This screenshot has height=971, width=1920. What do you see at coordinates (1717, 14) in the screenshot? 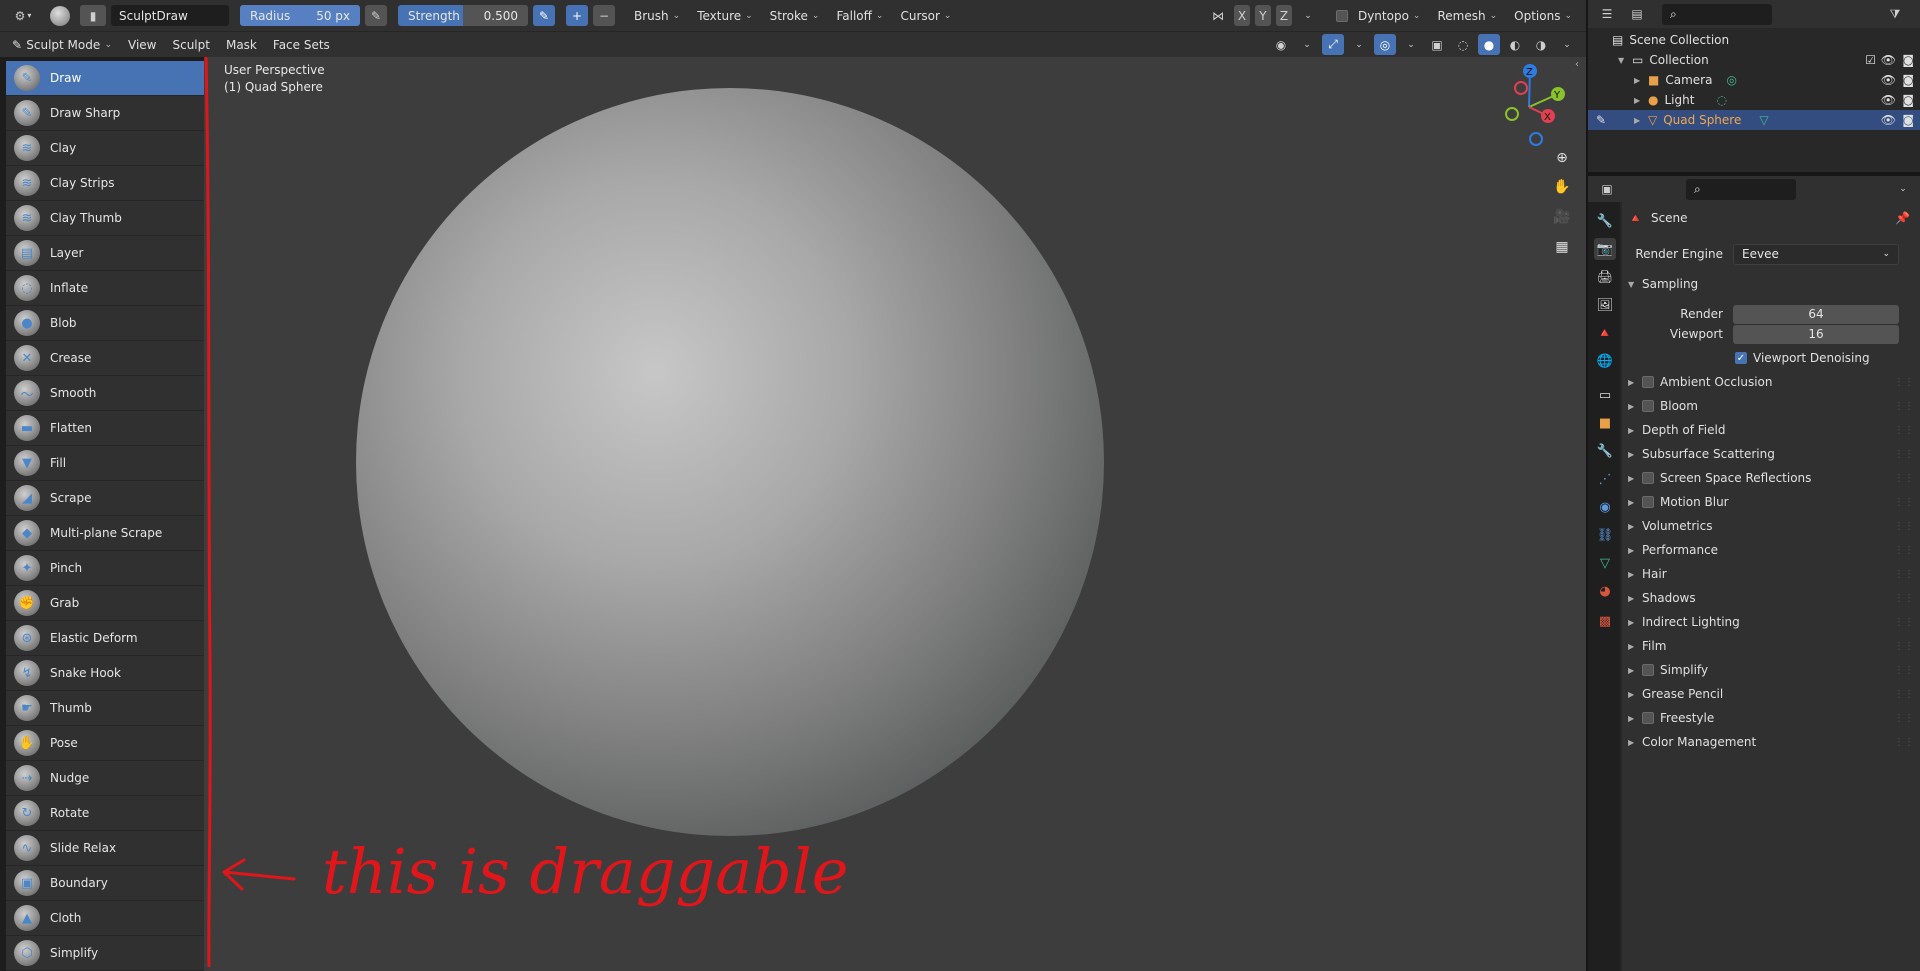
I see `outliner-search-input: ⌕` at bounding box center [1717, 14].